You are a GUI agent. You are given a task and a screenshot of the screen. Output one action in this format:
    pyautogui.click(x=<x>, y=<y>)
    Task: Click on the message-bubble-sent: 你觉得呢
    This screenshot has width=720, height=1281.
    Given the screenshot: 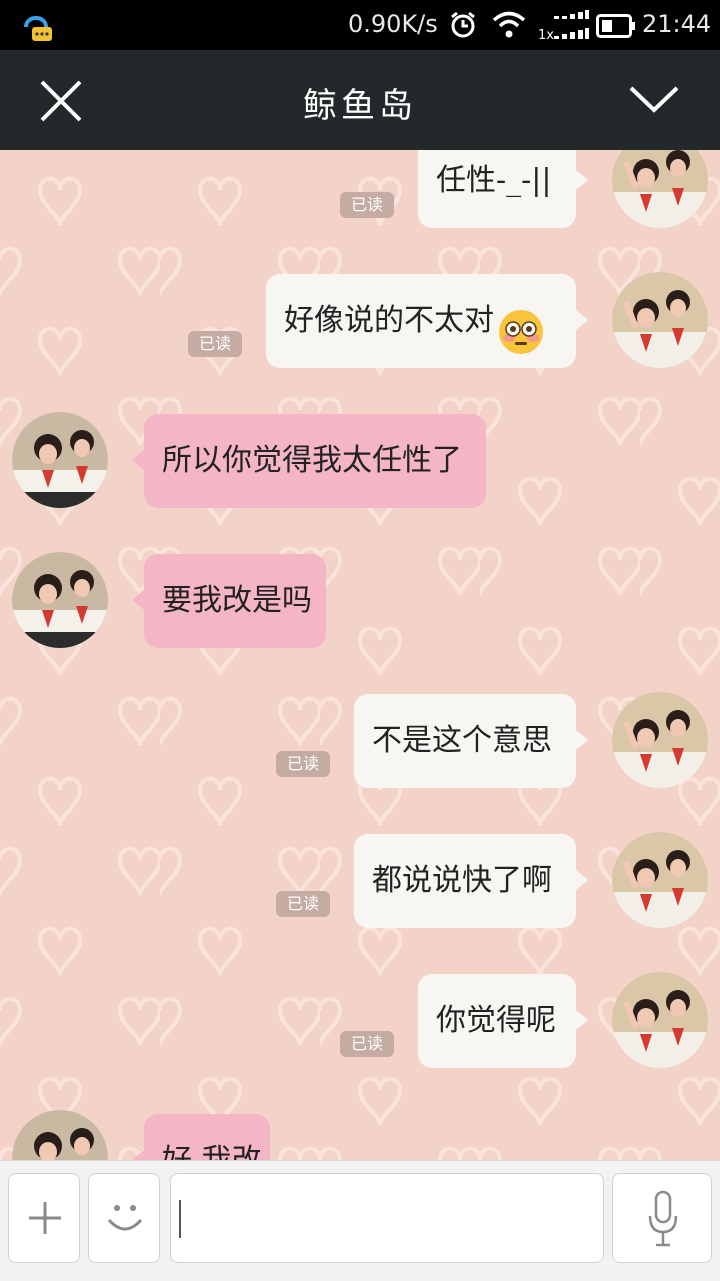 What is the action you would take?
    pyautogui.click(x=503, y=1021)
    